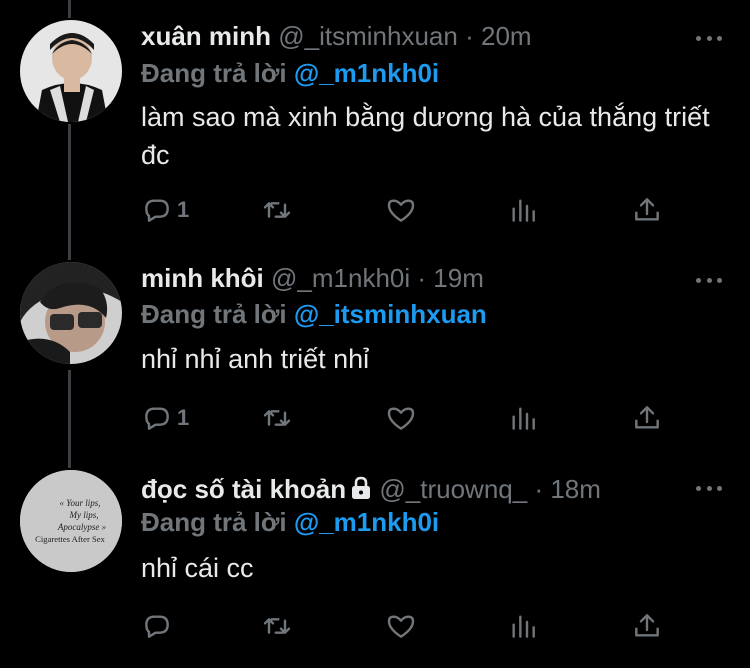 The image size is (750, 668). I want to click on reply-button, so click(159, 626).